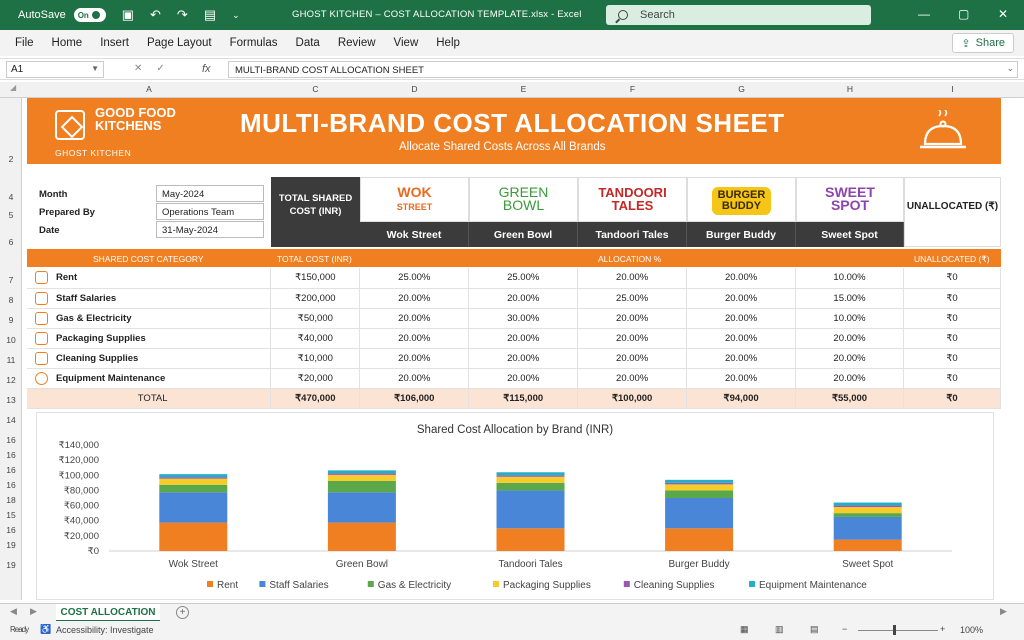  I want to click on accessibility-status: Accessibility: Investigate, so click(105, 630).